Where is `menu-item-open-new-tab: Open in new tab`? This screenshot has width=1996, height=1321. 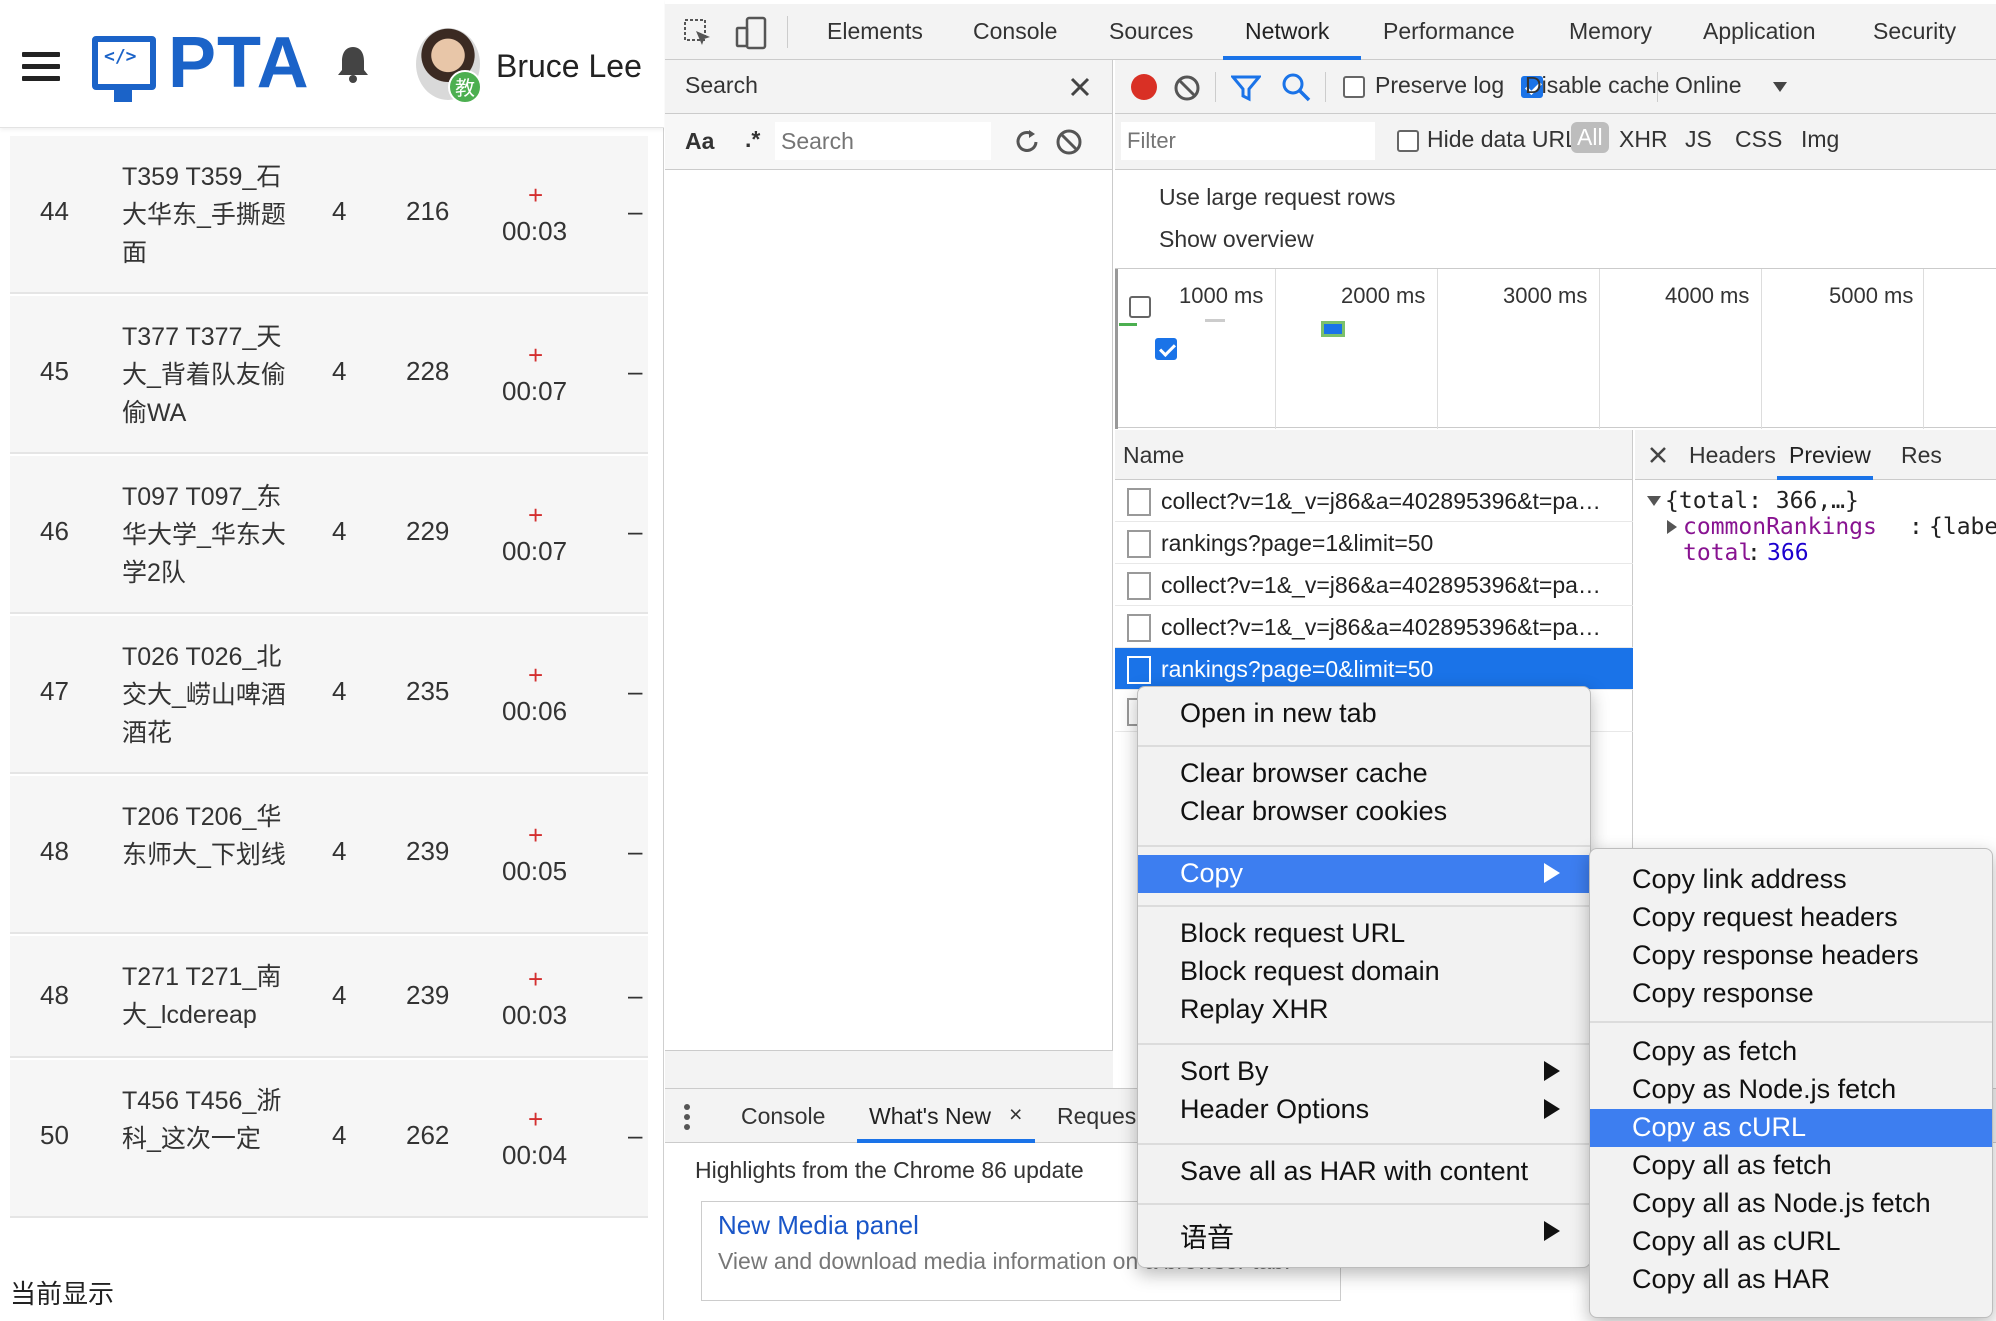 menu-item-open-new-tab: Open in new tab is located at coordinates (1364, 714).